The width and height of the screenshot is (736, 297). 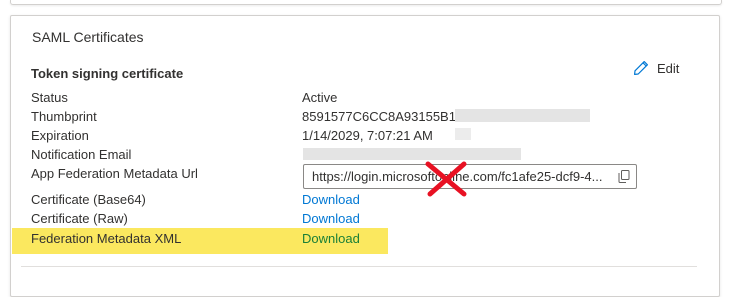 I want to click on cert-raw-download-link: Download, so click(x=331, y=218).